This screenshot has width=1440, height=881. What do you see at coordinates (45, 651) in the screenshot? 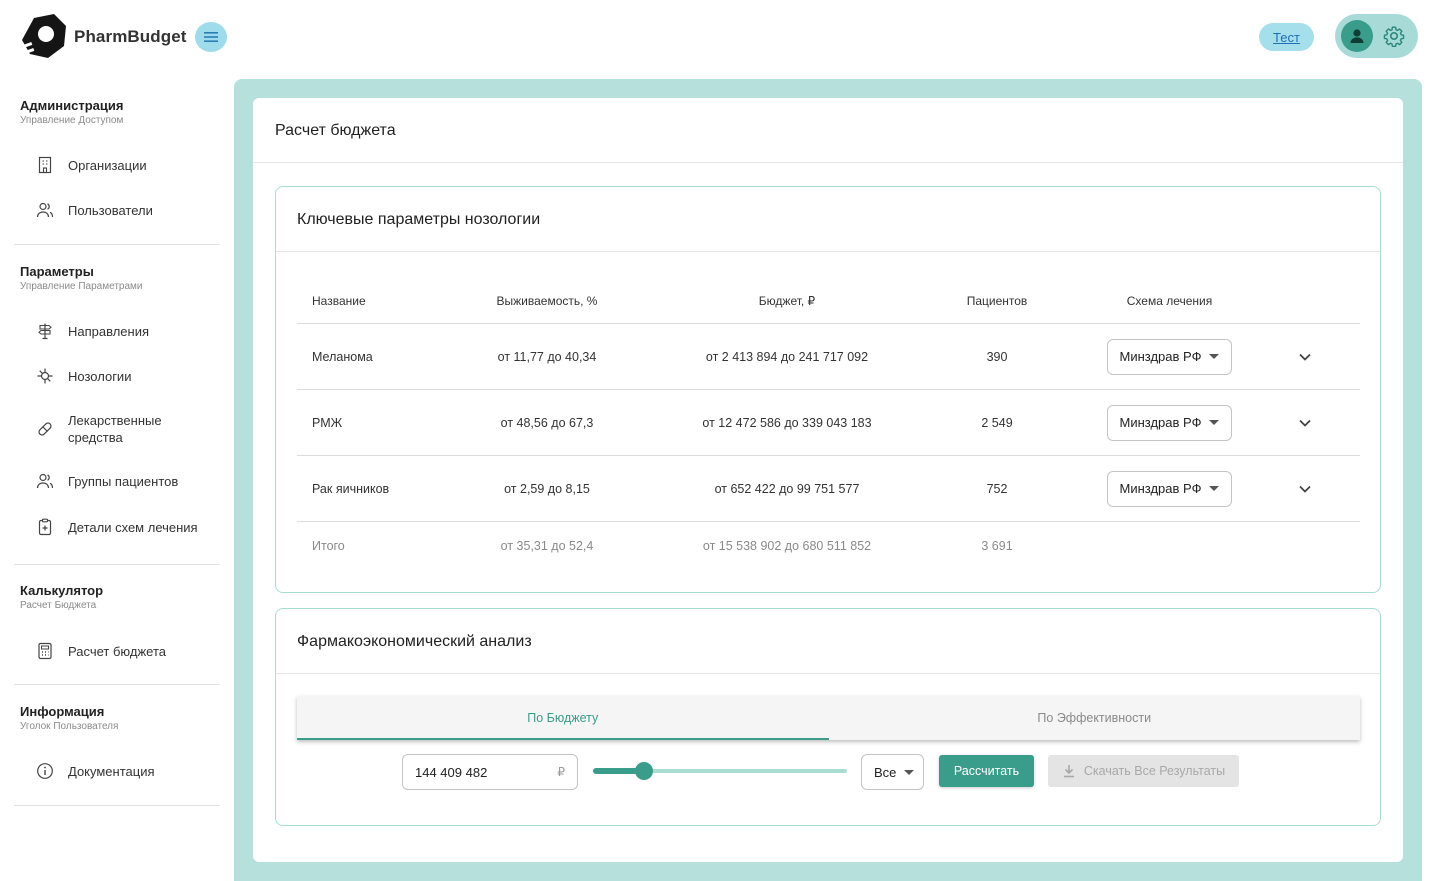
I see `calculator-icon` at bounding box center [45, 651].